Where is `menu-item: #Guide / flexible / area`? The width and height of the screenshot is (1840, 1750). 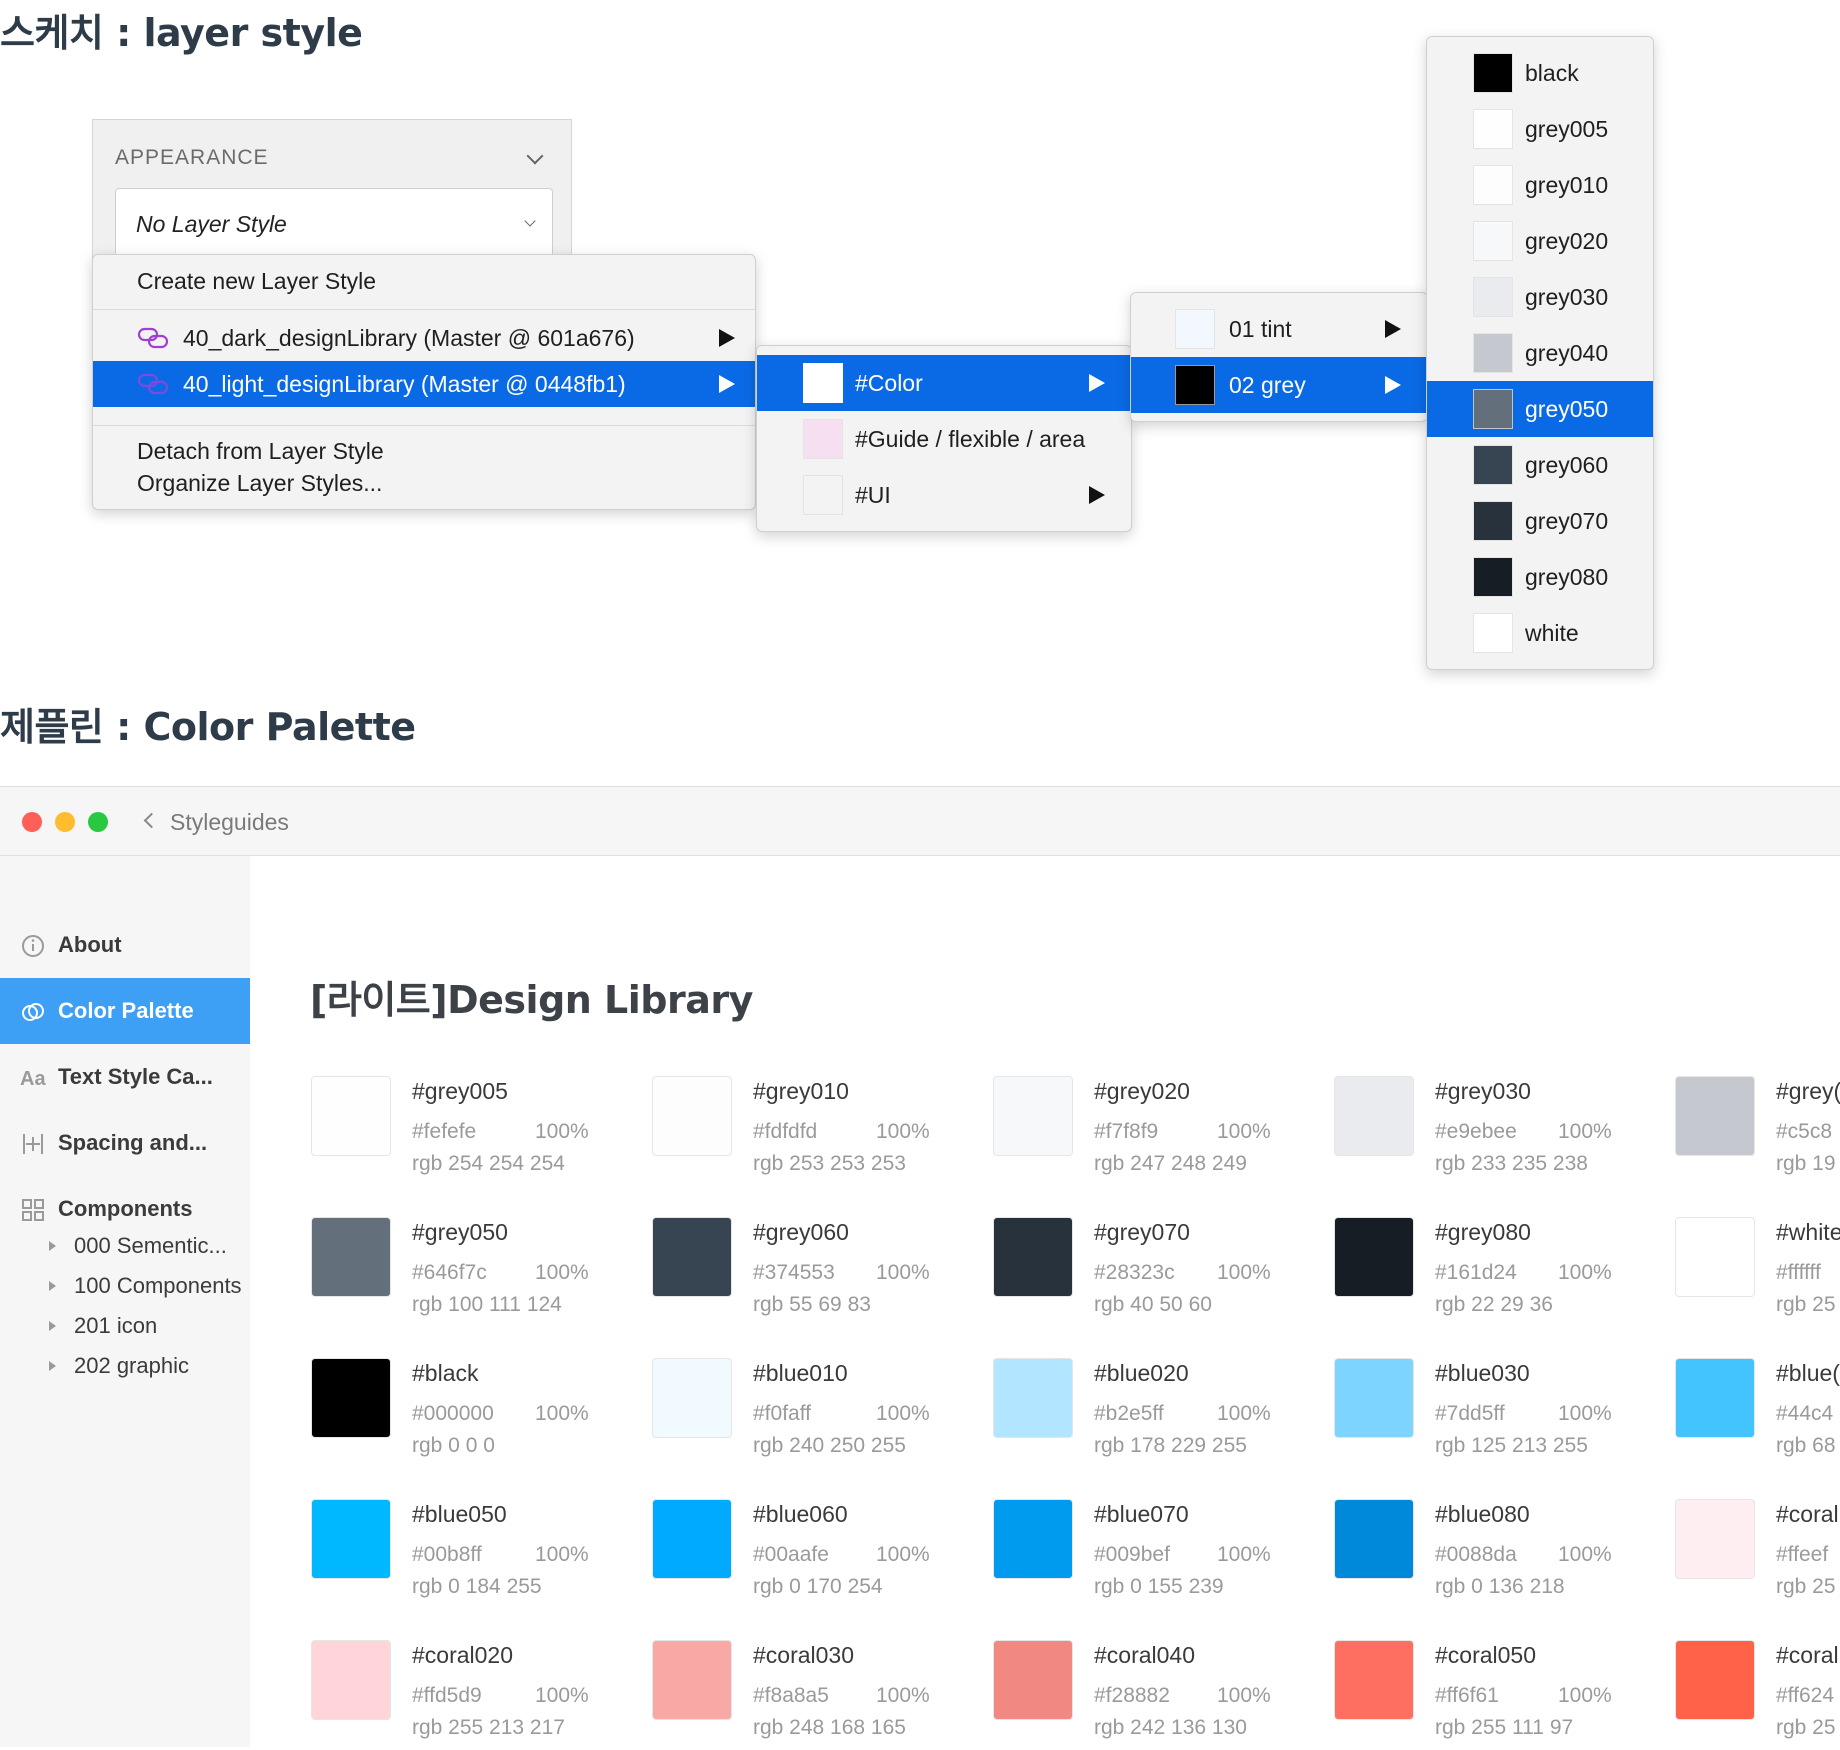 menu-item: #Guide / flexible / area is located at coordinates (944, 439).